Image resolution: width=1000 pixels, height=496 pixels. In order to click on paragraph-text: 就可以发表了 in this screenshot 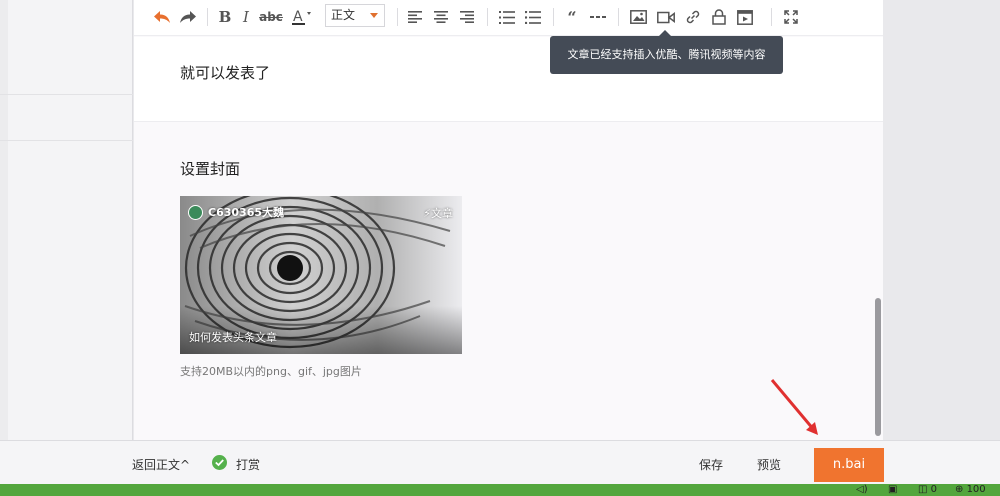, I will do `click(225, 72)`.